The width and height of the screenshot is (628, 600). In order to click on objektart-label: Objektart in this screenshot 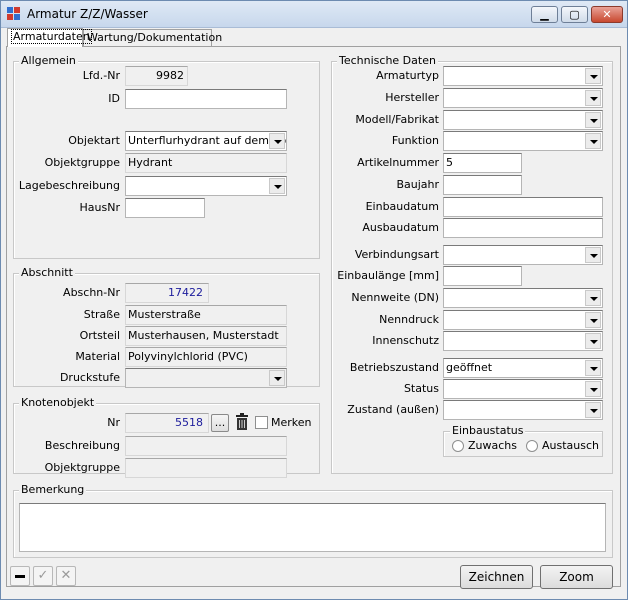, I will do `click(94, 140)`.